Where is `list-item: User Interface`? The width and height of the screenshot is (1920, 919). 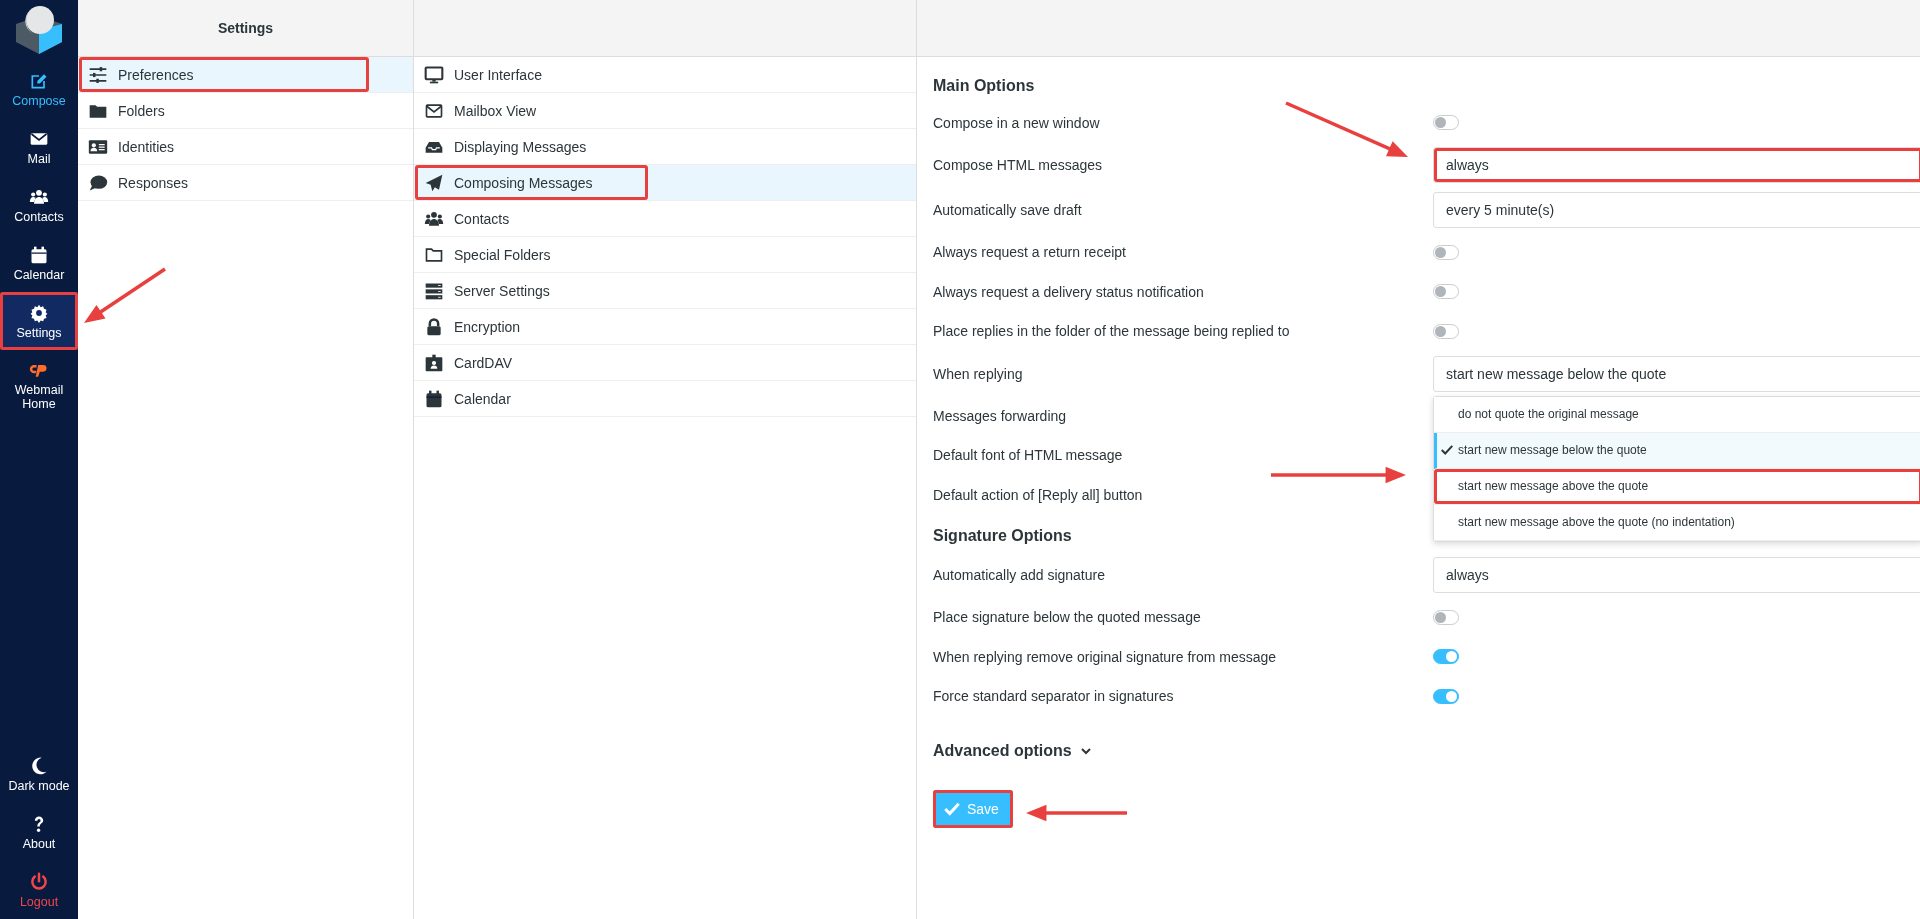 list-item: User Interface is located at coordinates (665, 75).